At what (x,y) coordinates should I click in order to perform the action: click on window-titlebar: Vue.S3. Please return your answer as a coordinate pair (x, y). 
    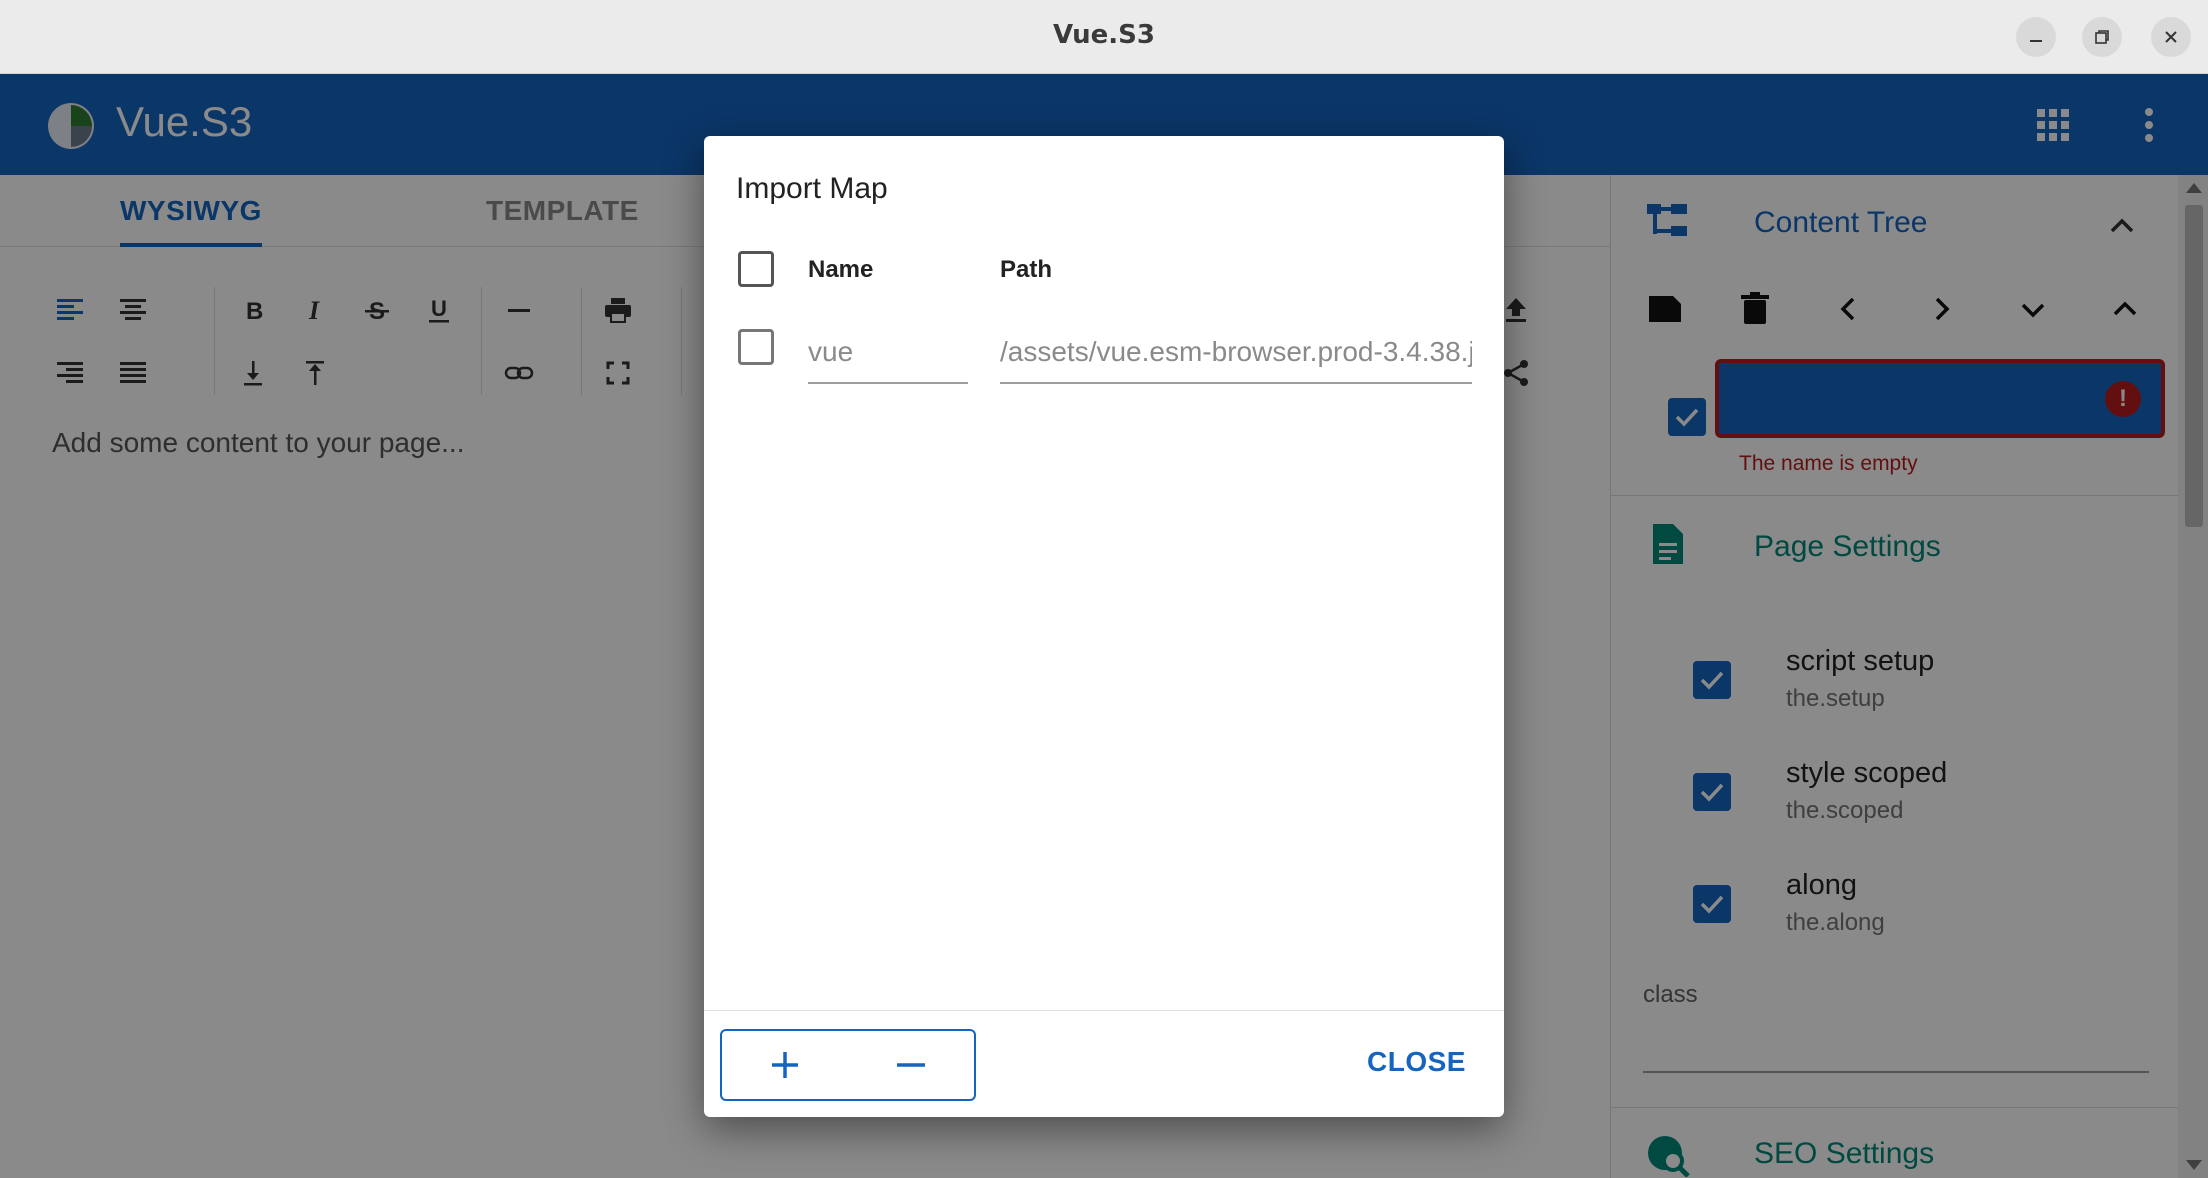
    Looking at the image, I should click on (1104, 37).